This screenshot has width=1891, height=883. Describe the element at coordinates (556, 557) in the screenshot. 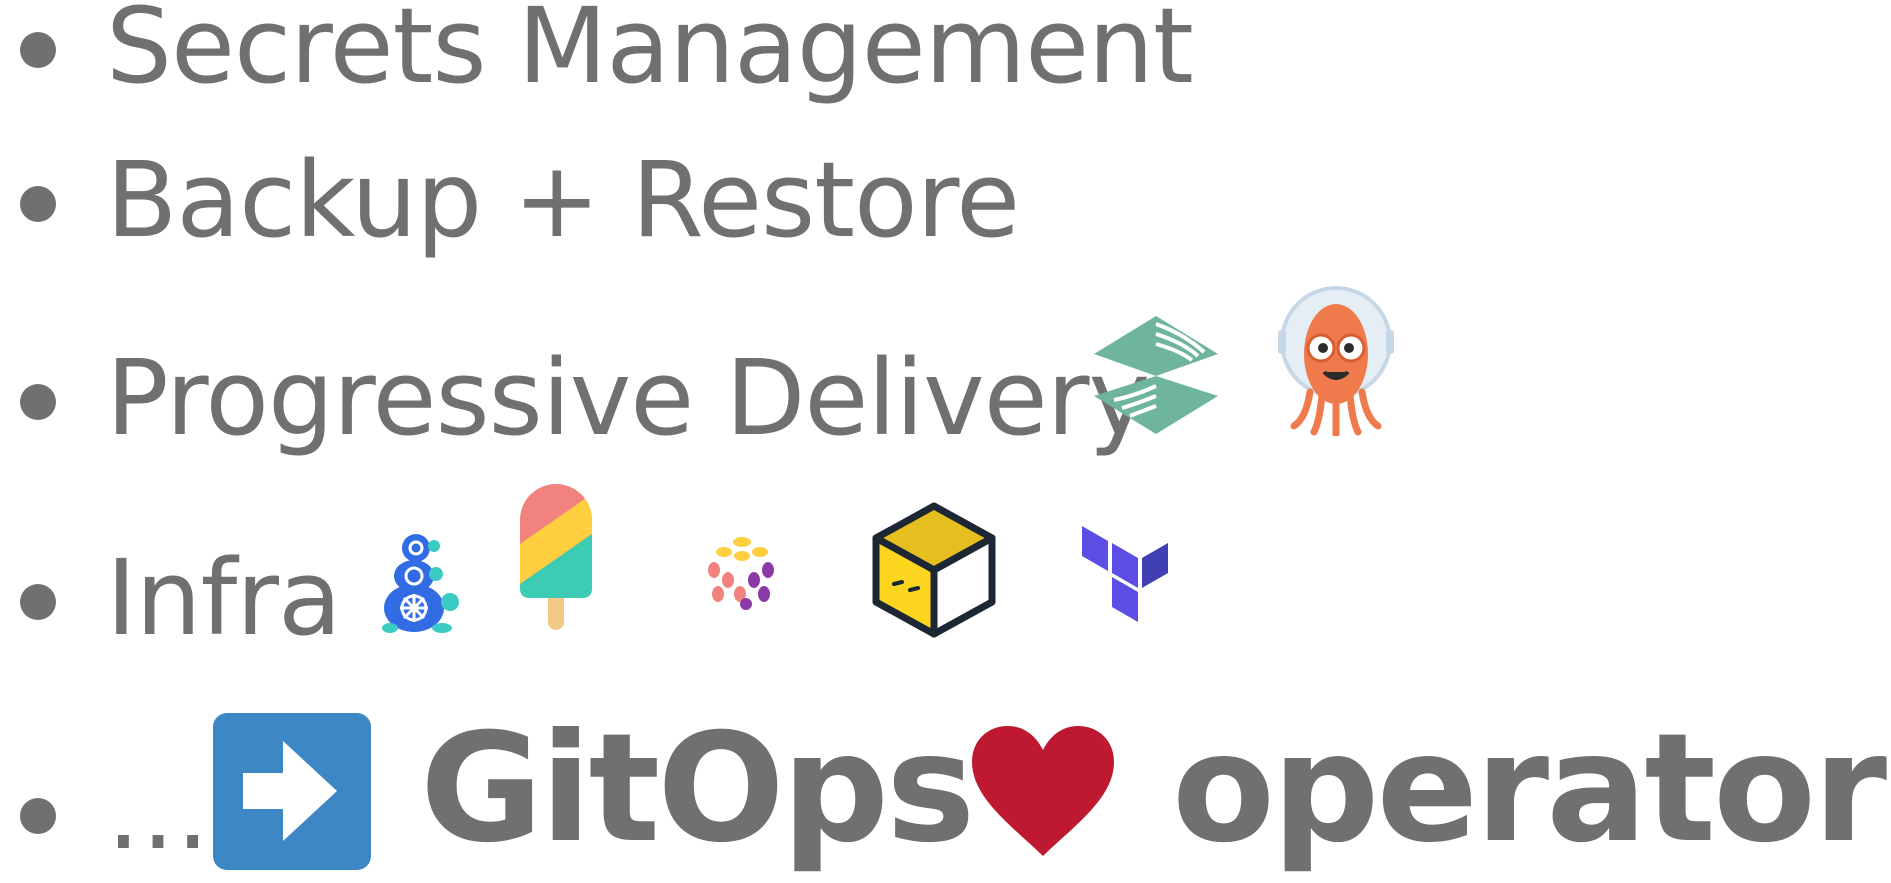

I see `popsicle-logo` at that location.